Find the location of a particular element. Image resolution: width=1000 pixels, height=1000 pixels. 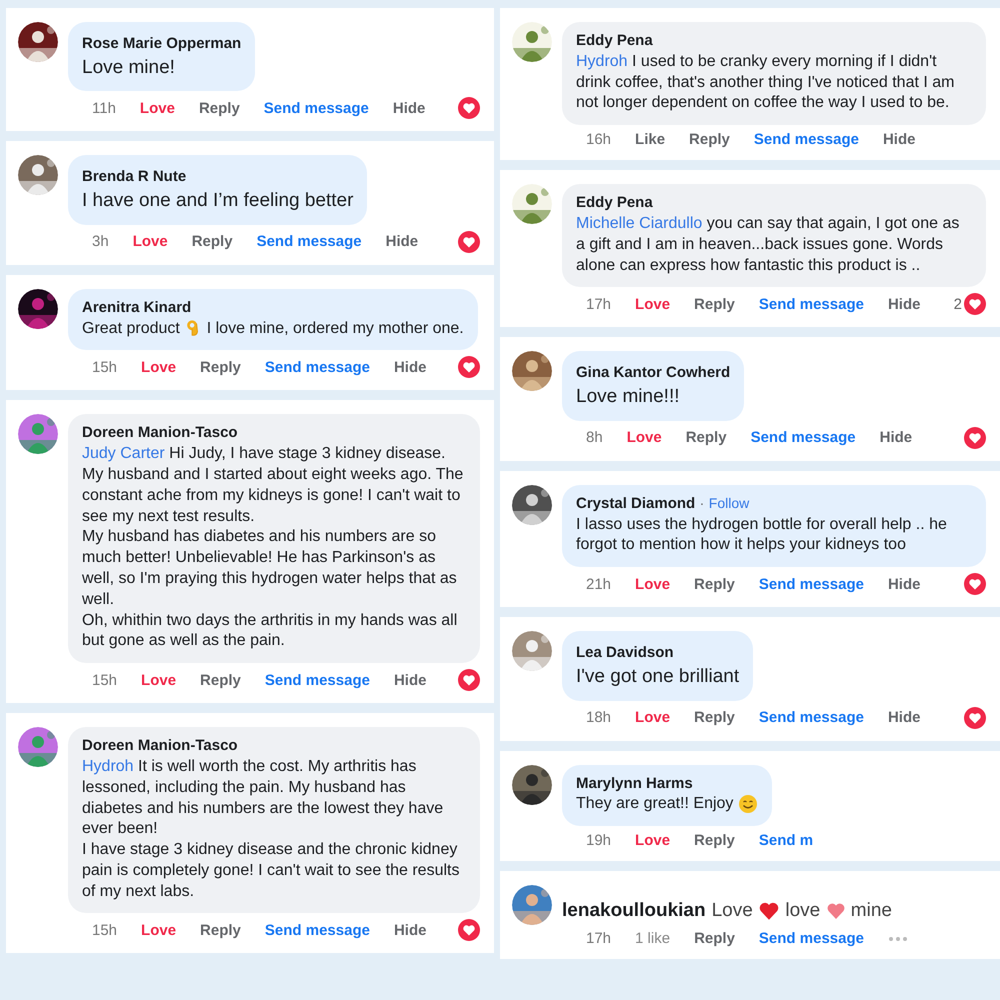

timestamp: 21h is located at coordinates (599, 584).